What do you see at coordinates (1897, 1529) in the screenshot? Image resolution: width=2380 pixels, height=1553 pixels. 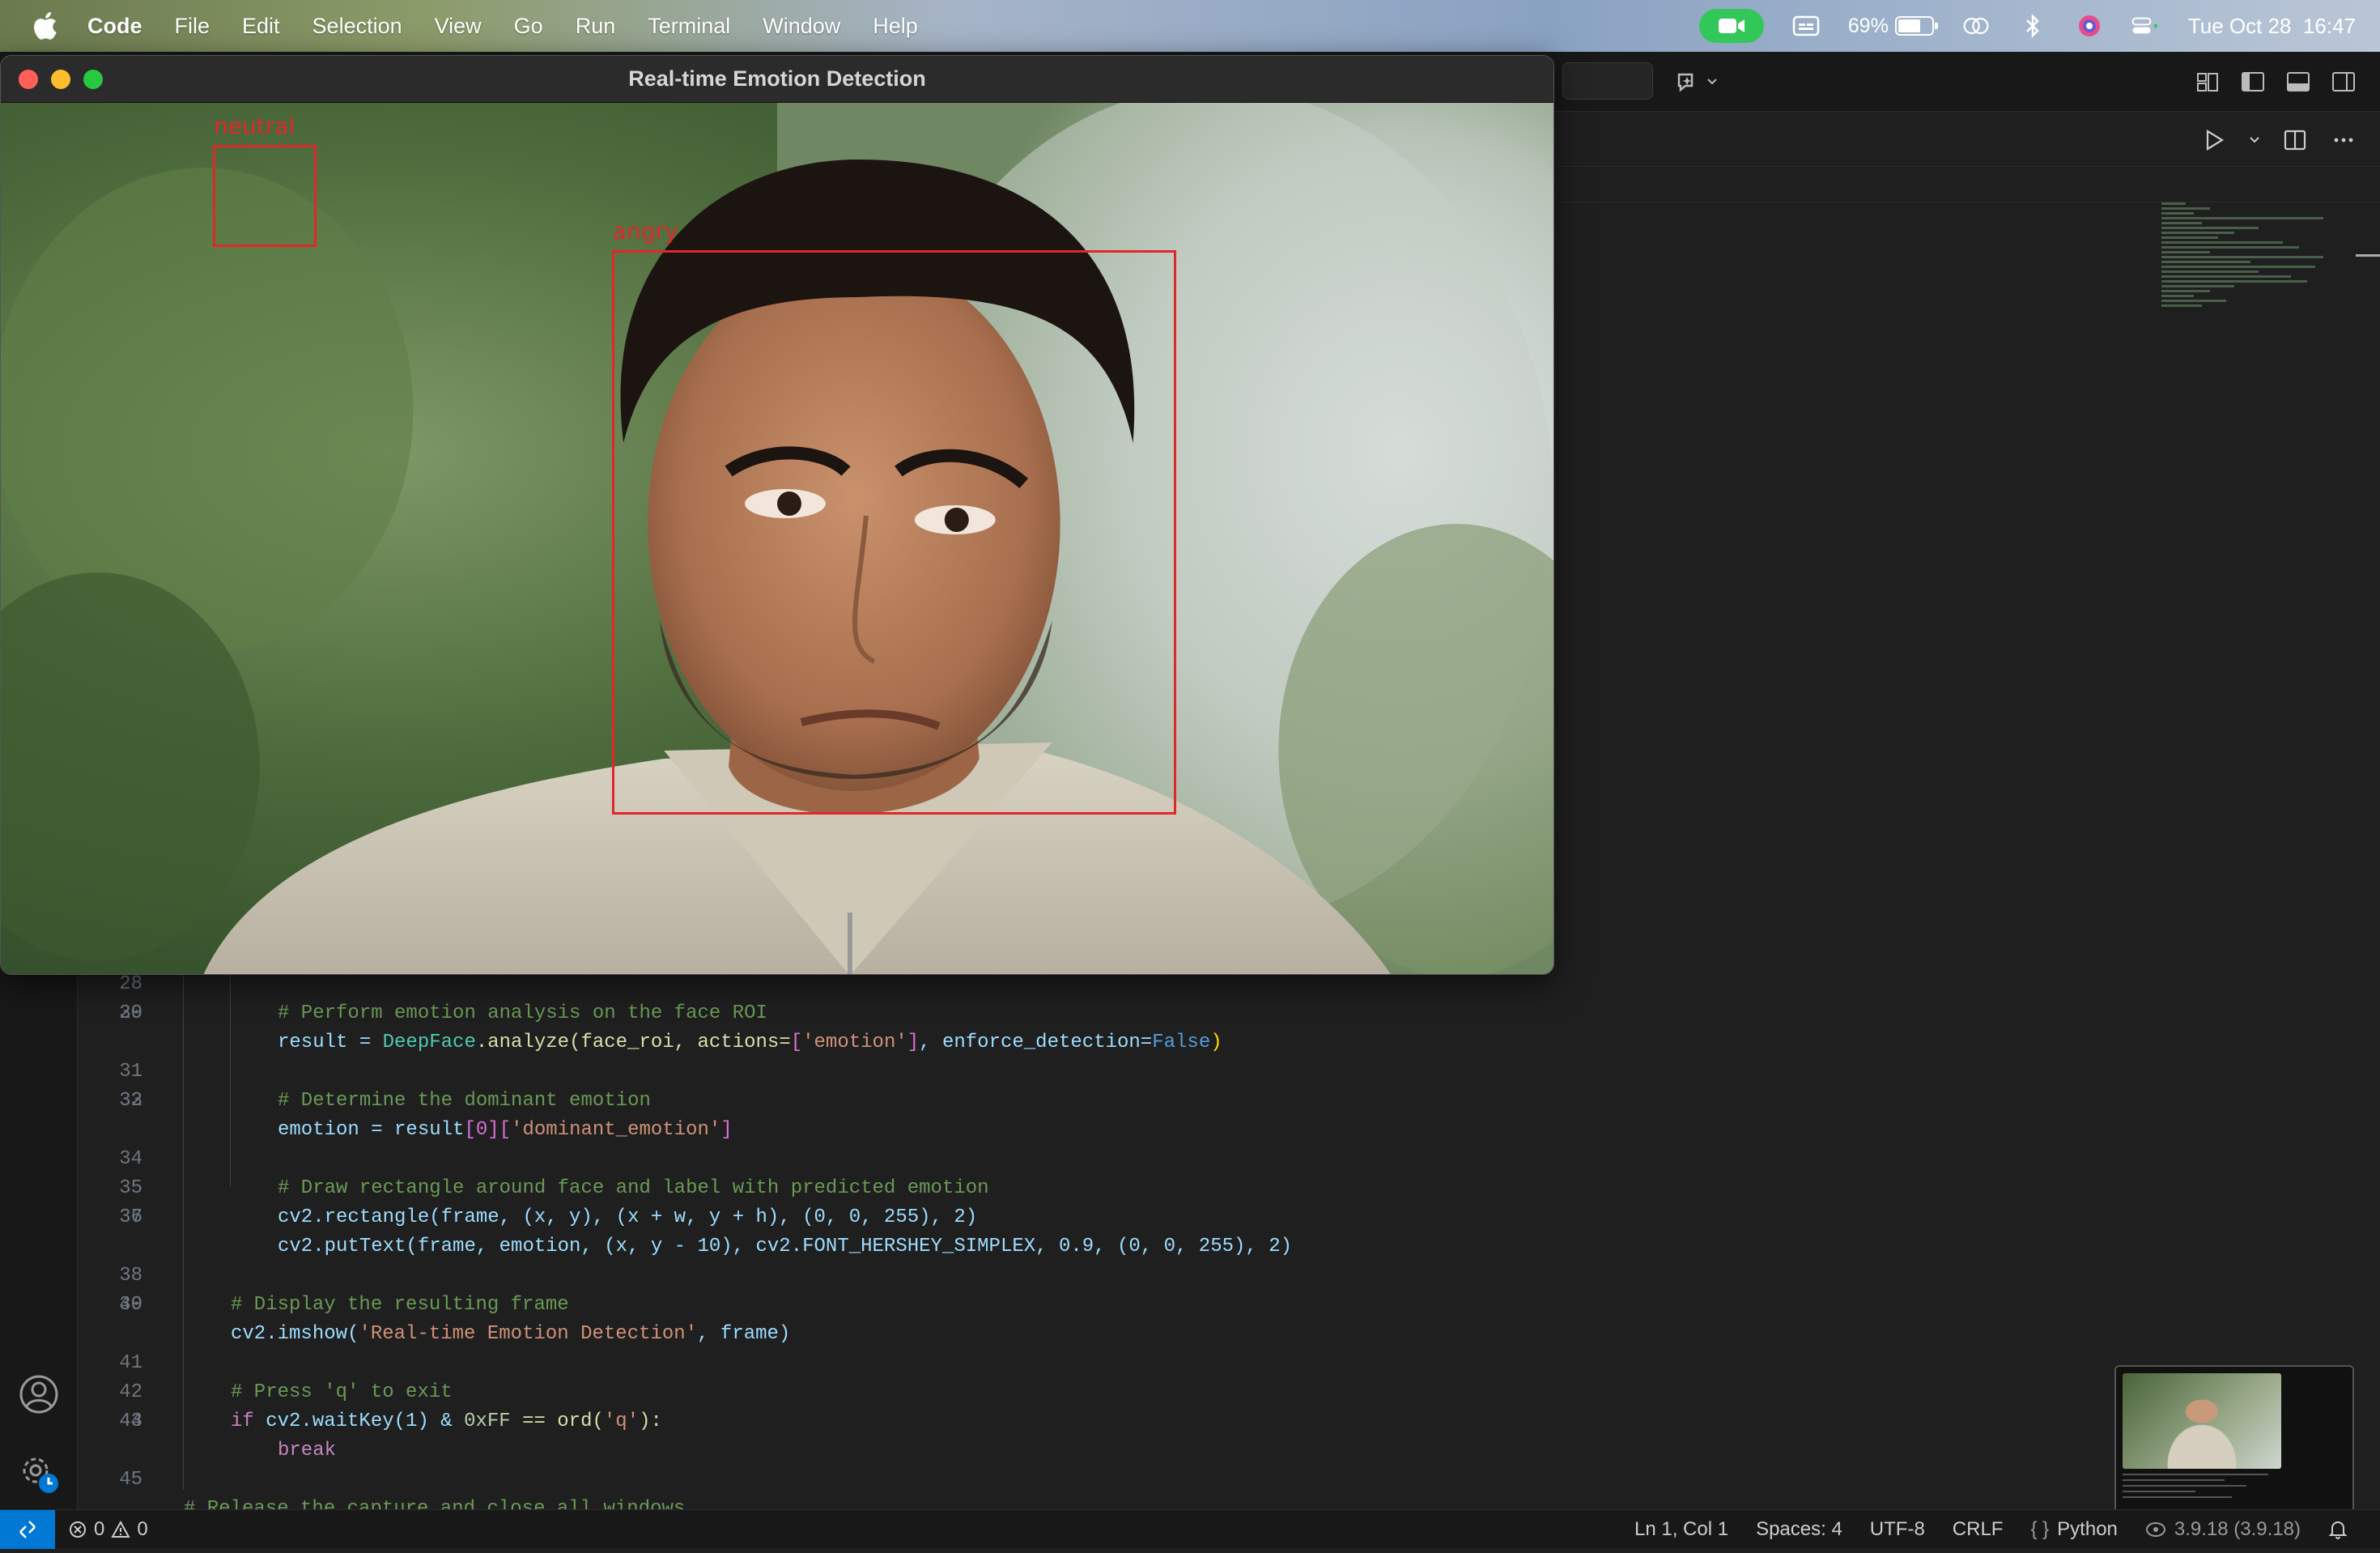 I see `encoding: UTF-8` at bounding box center [1897, 1529].